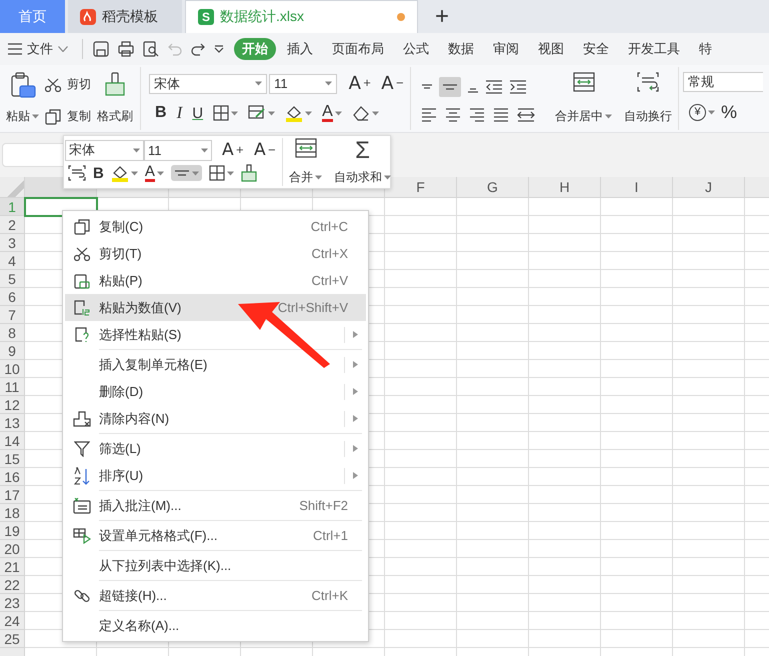  What do you see at coordinates (186, 173) in the screenshot?
I see `align-button` at bounding box center [186, 173].